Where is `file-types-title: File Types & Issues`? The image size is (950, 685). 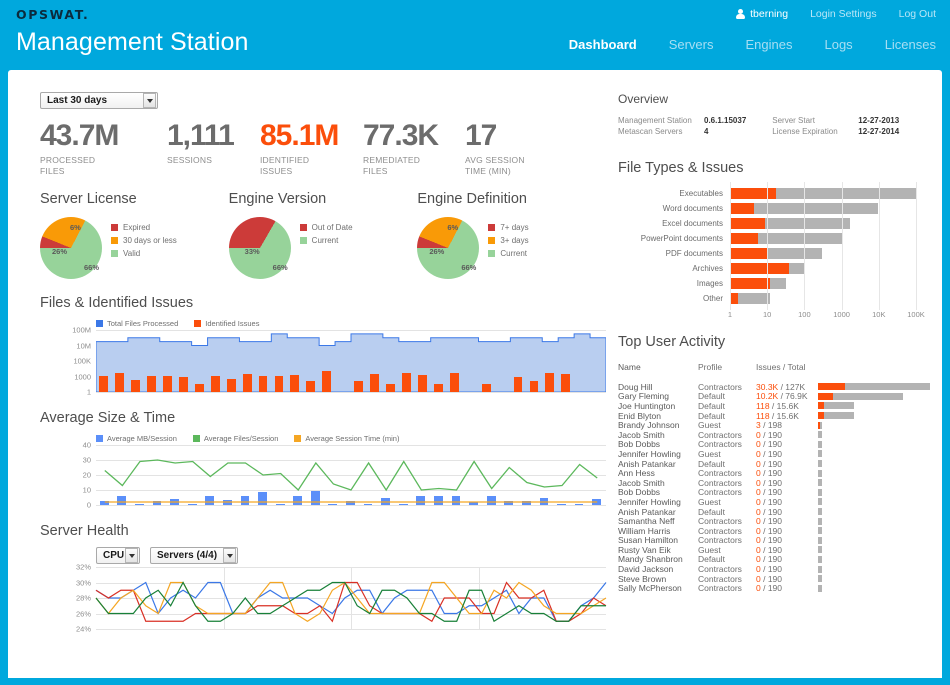 file-types-title: File Types & Issues is located at coordinates (681, 168).